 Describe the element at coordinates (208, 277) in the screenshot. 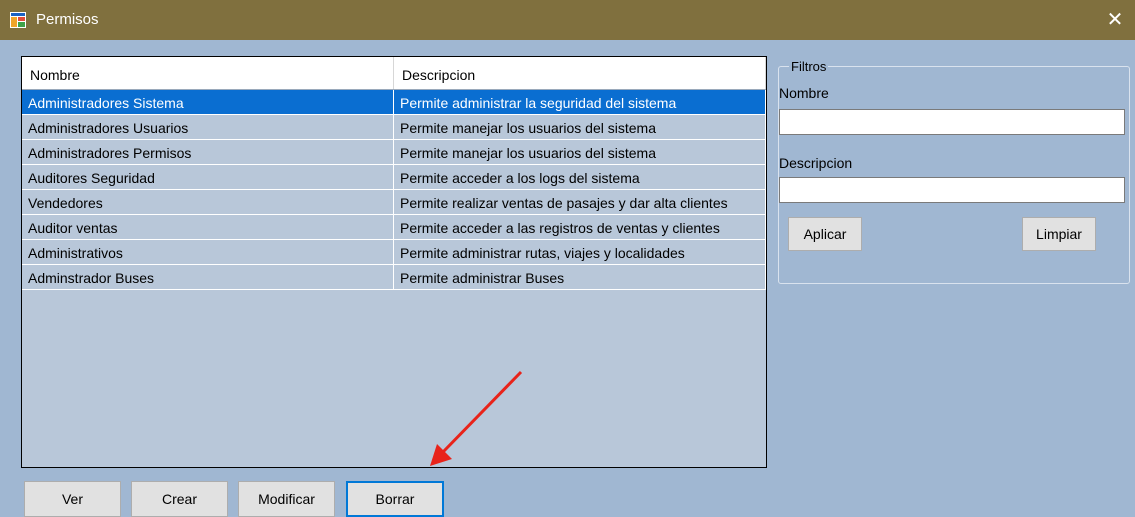

I see `cell-nombre: Adminstrador Buses` at that location.